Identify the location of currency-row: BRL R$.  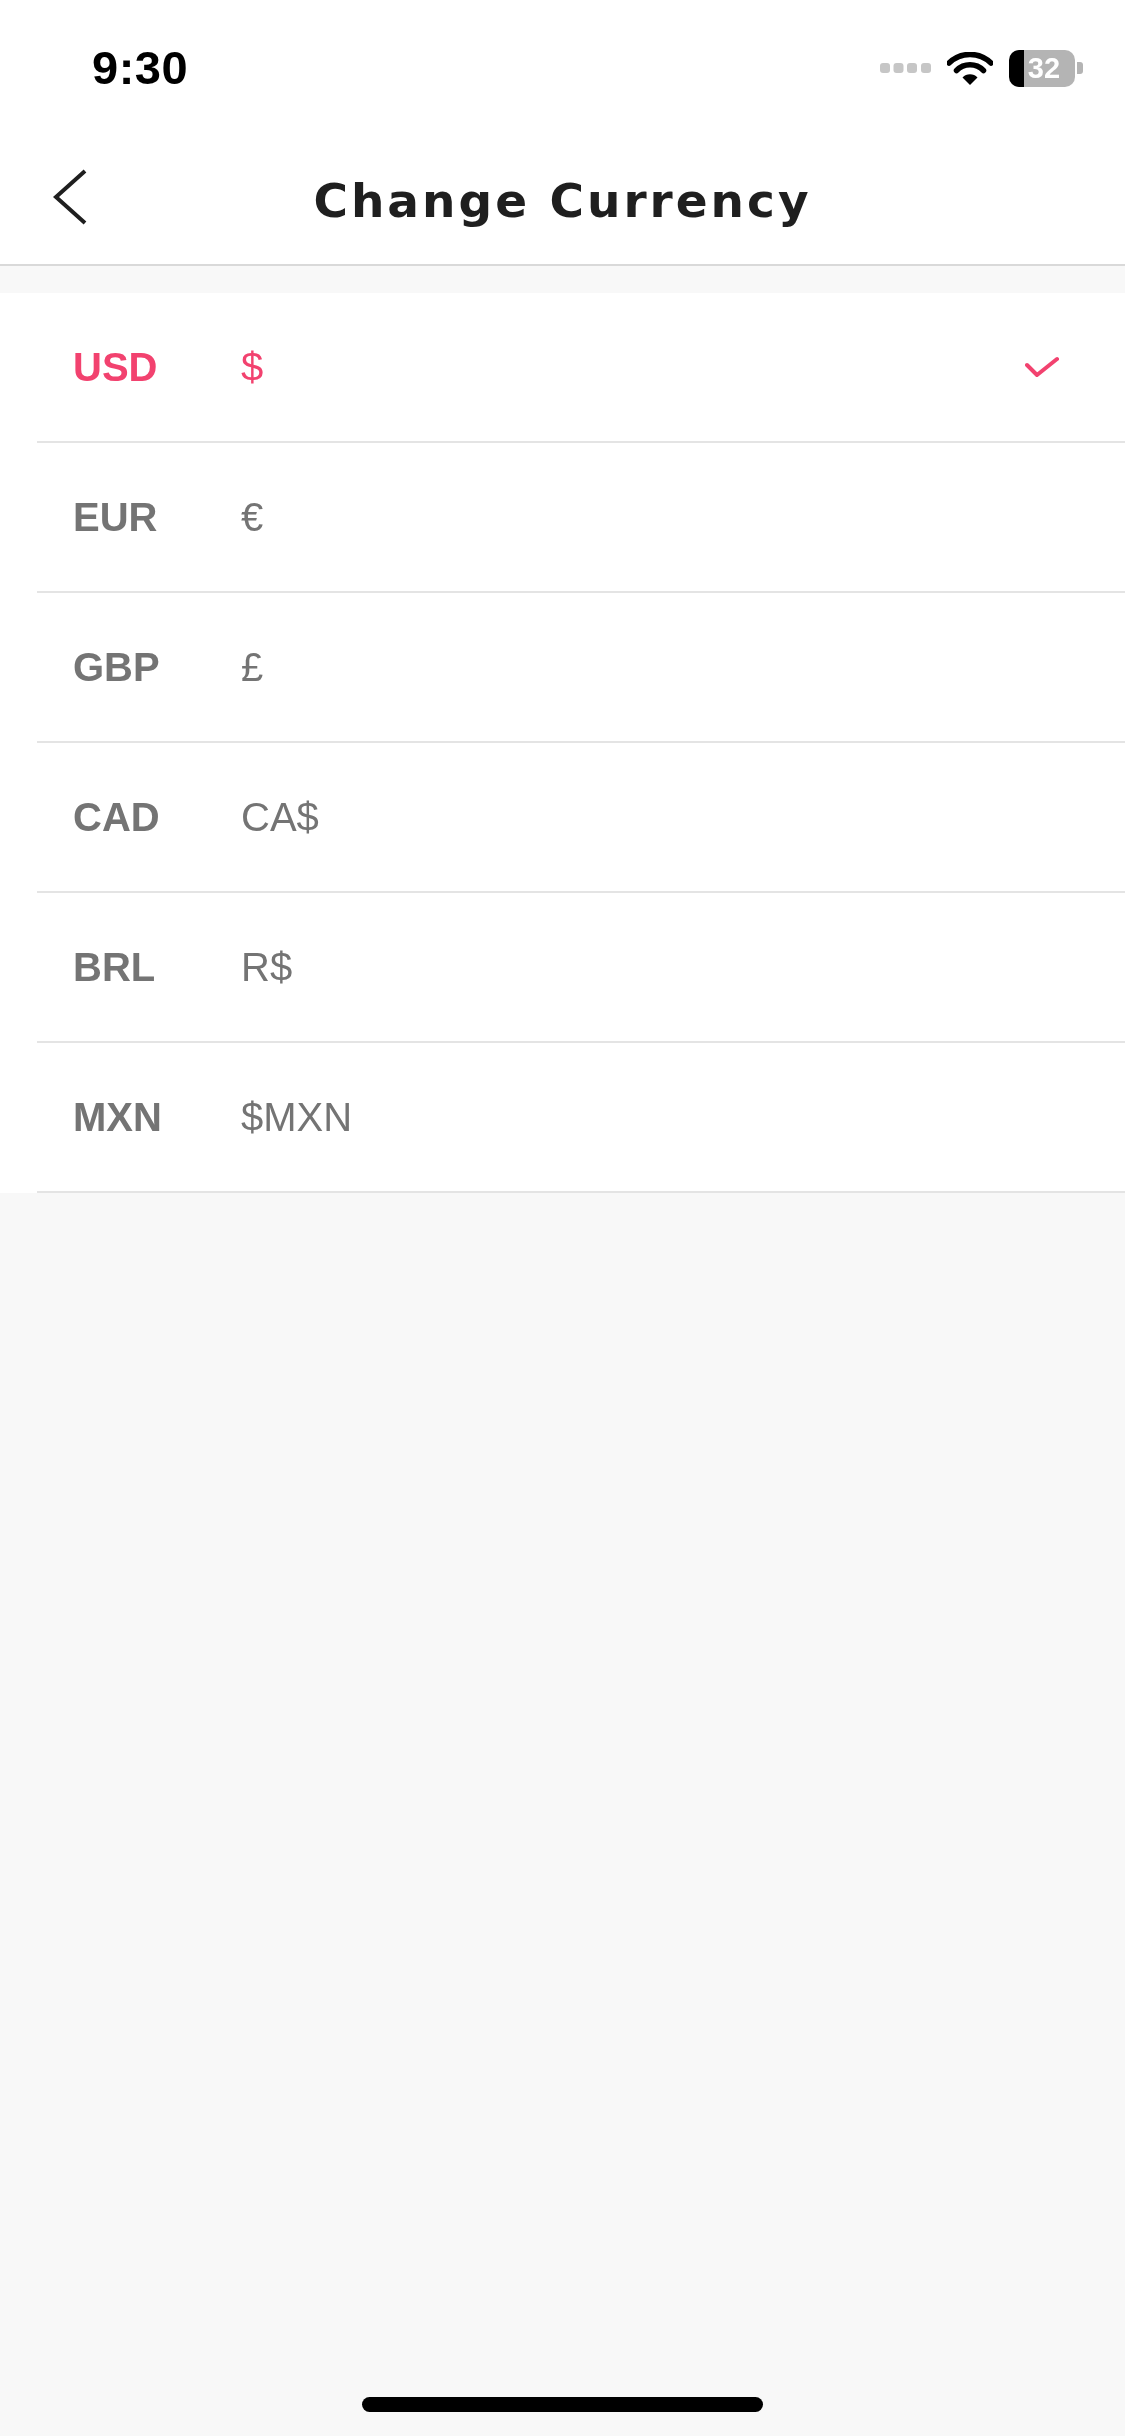
(581, 968).